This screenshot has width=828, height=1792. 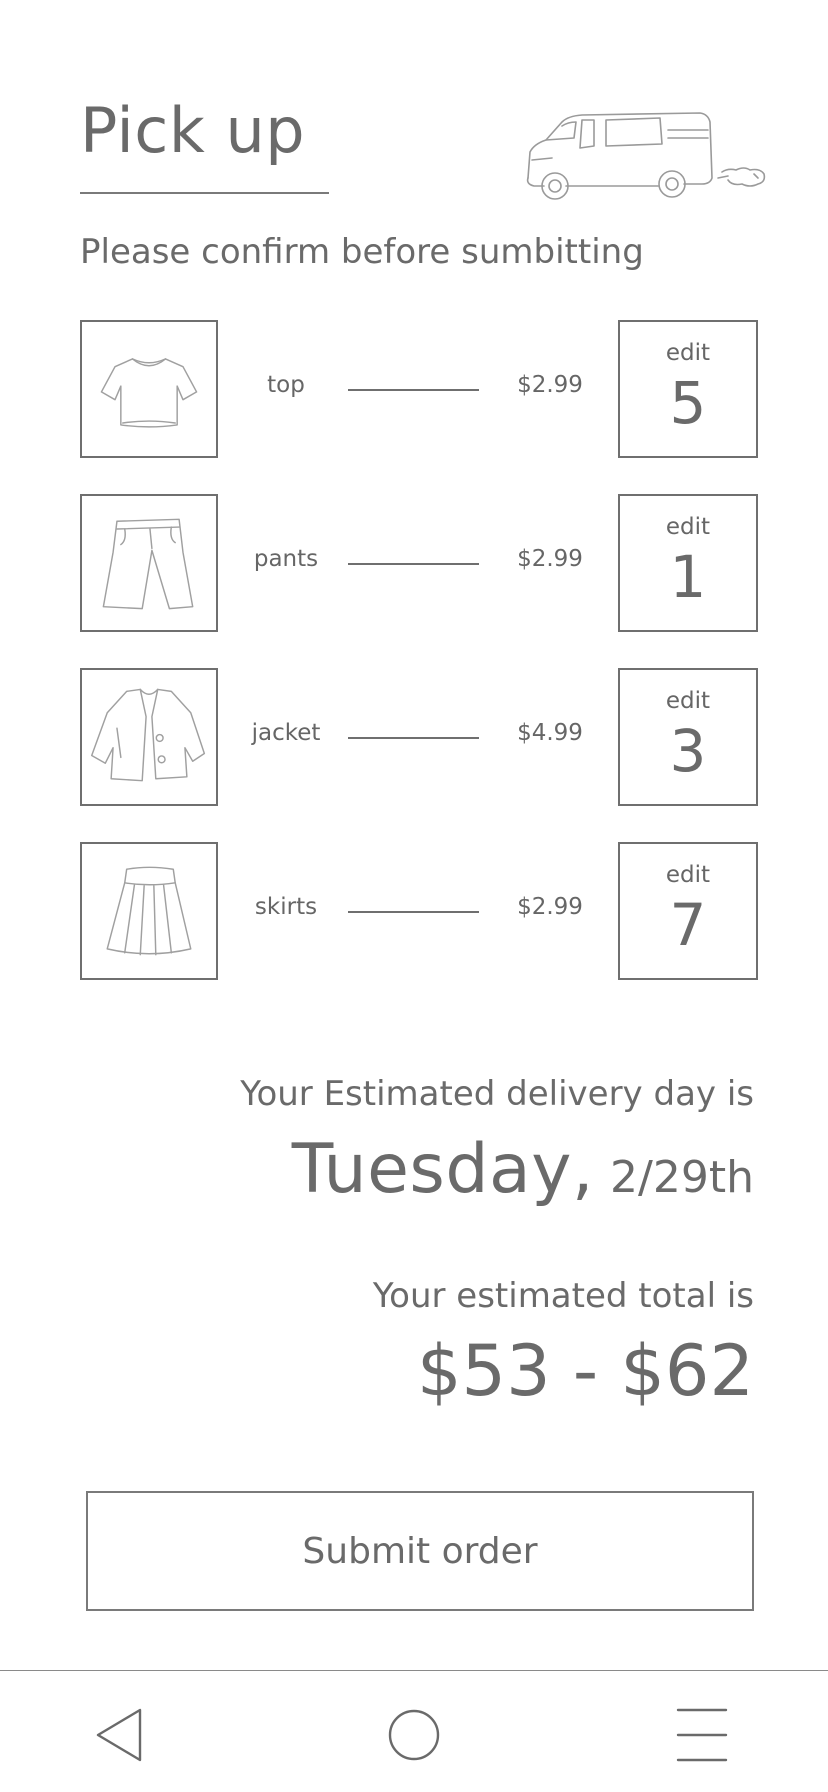 What do you see at coordinates (286, 559) in the screenshot?
I see `item-name: pants` at bounding box center [286, 559].